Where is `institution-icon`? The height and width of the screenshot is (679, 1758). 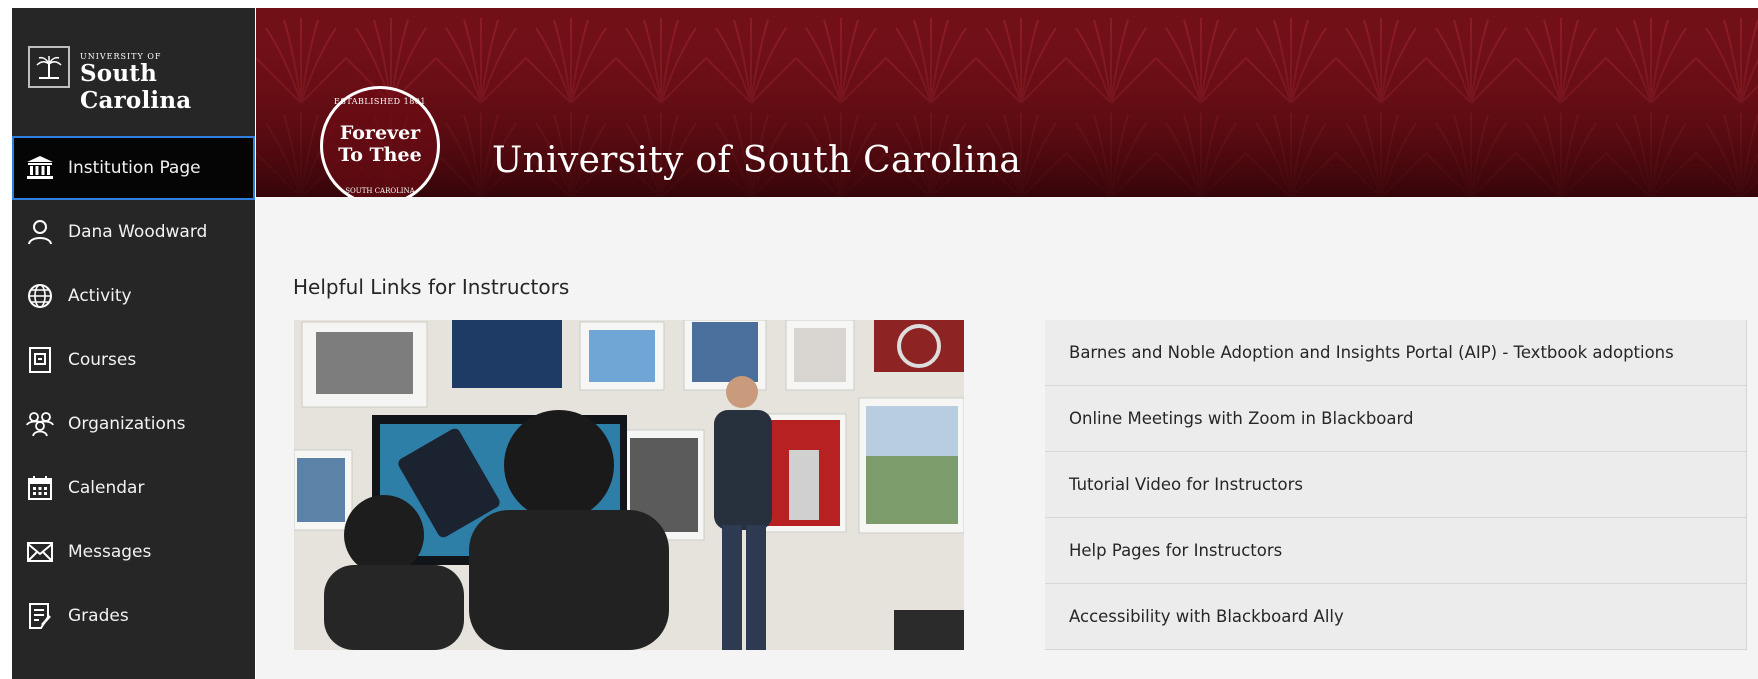 institution-icon is located at coordinates (40, 168).